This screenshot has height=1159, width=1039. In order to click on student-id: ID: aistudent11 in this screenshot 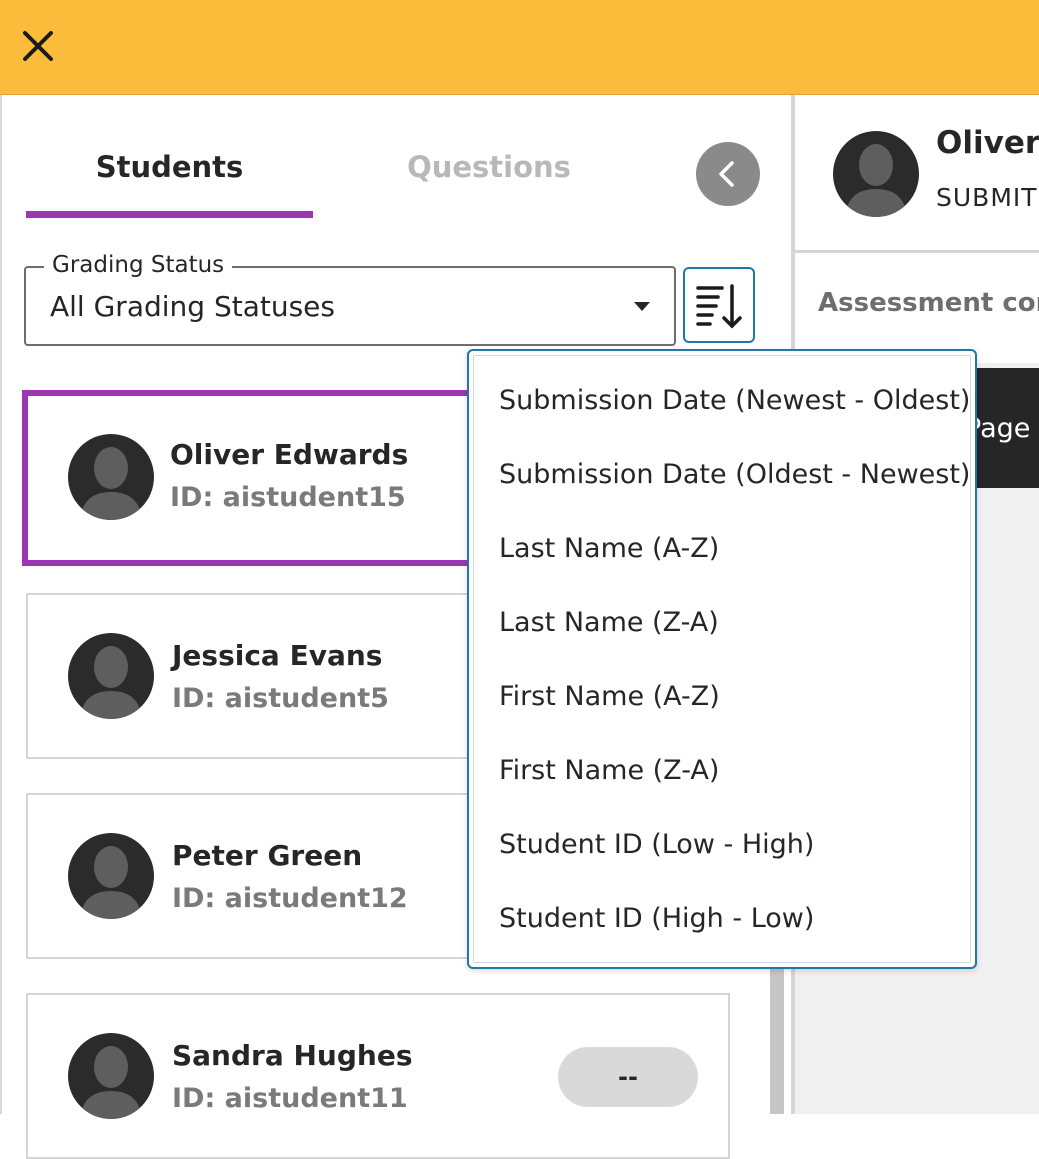, I will do `click(290, 1098)`.